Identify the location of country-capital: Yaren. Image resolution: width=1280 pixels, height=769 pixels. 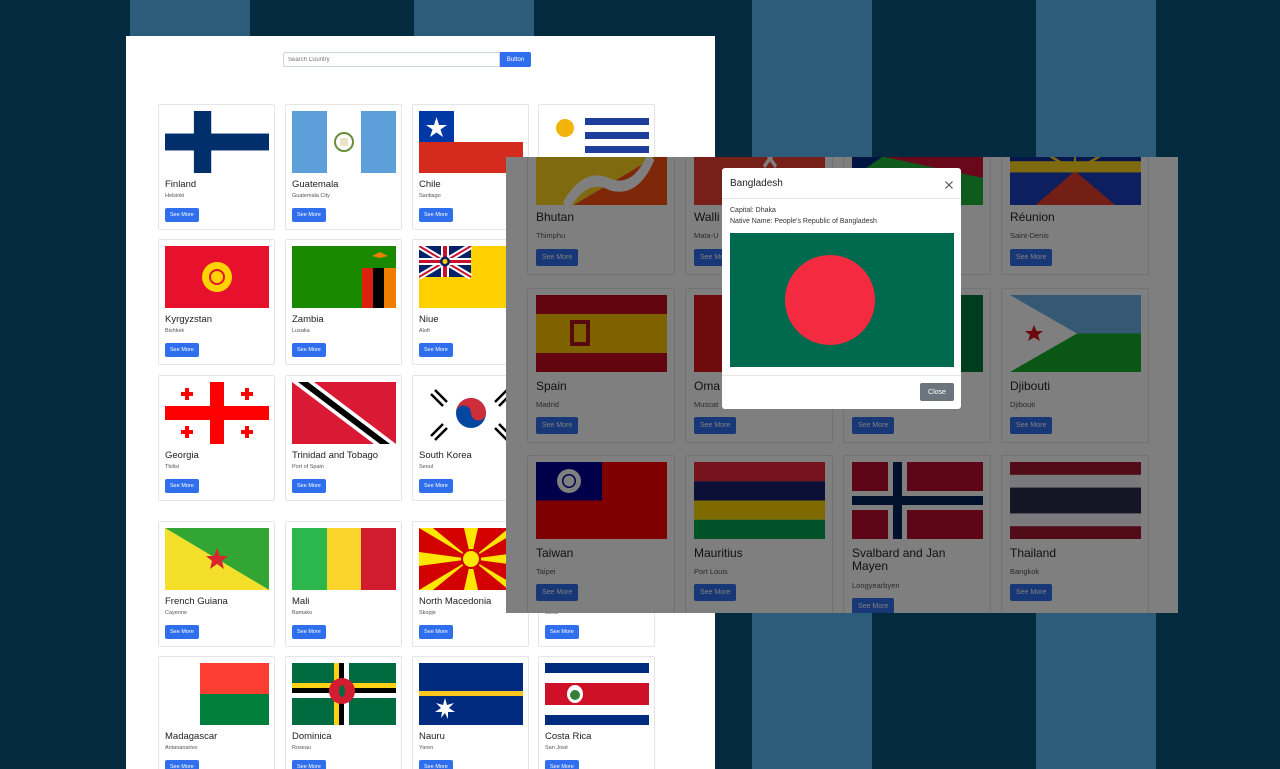
(426, 748).